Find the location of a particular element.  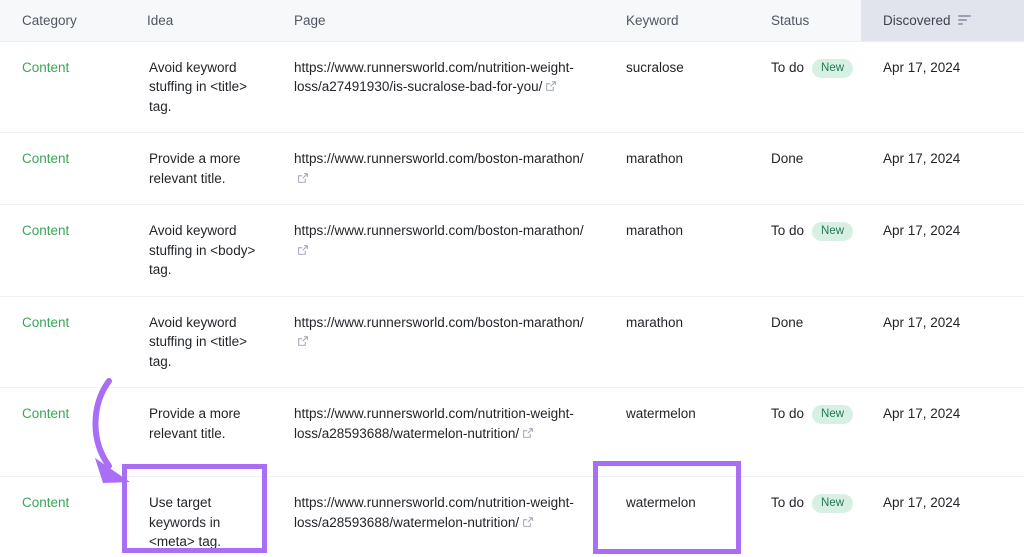

column-header-status: Status is located at coordinates (805, 21).